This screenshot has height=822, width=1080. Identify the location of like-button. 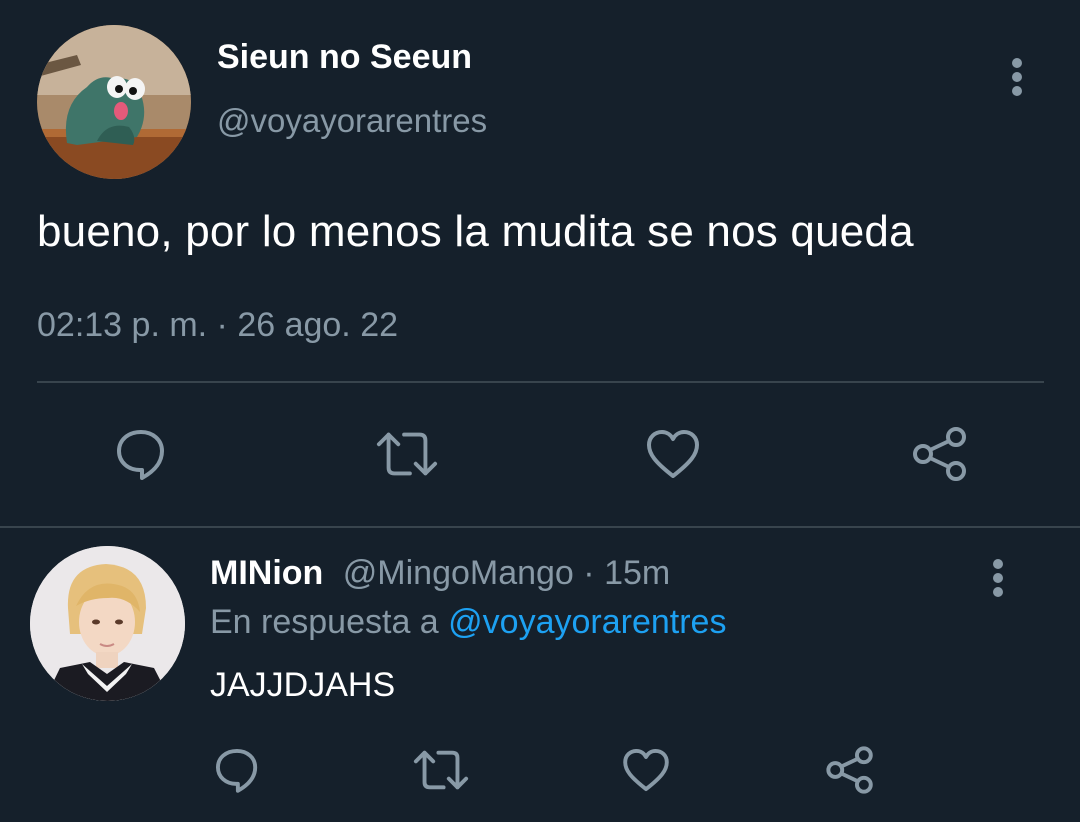
(673, 454).